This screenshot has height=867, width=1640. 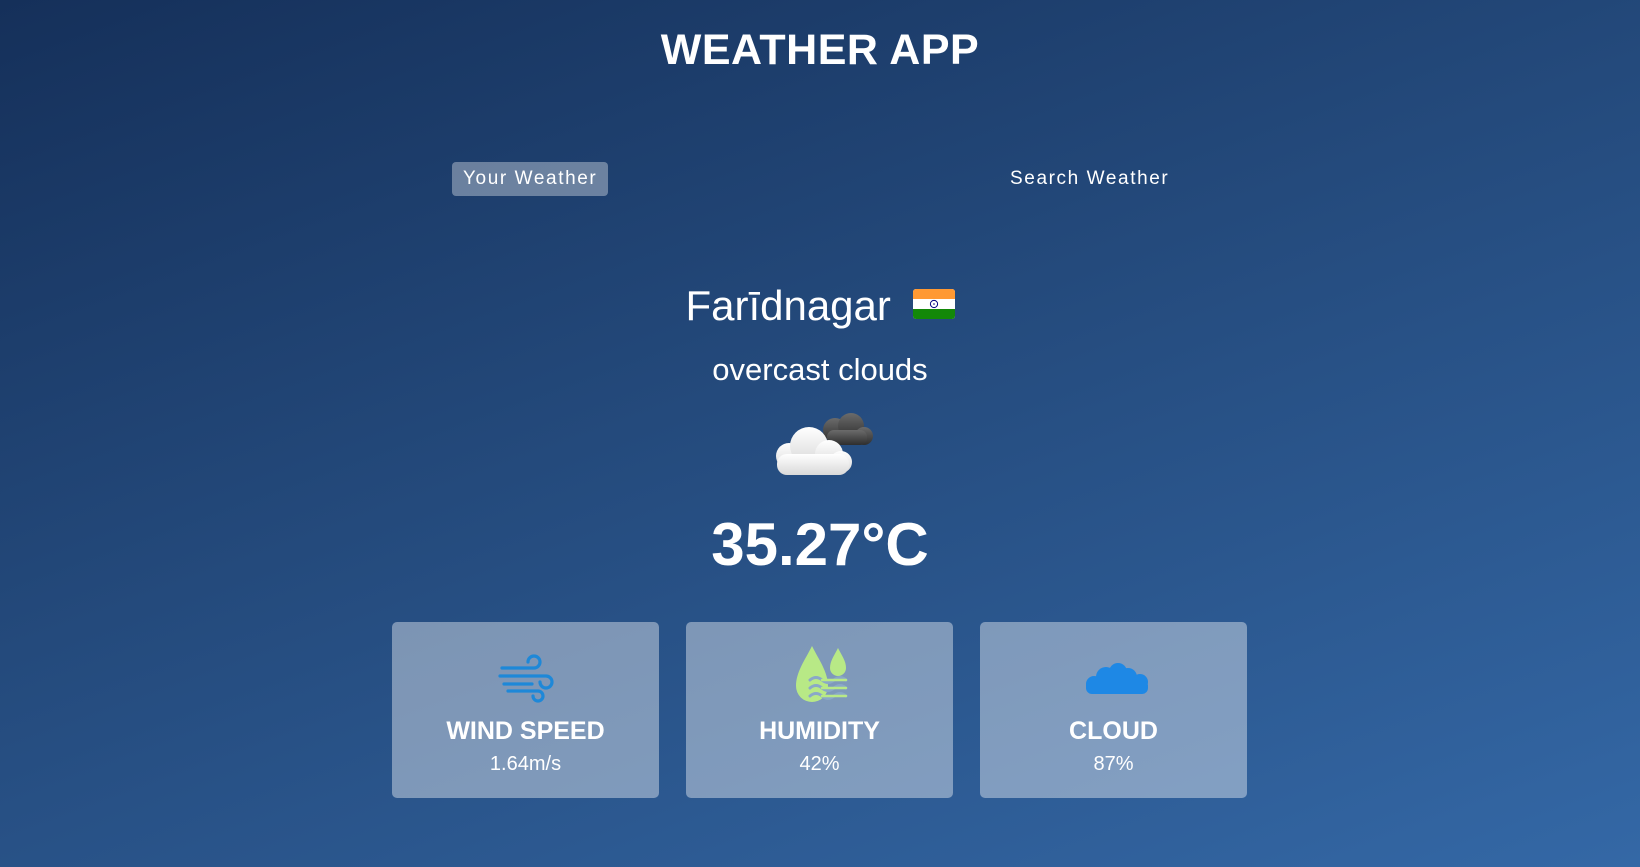 What do you see at coordinates (525, 710) in the screenshot?
I see `wind-speed-card: WIND SPEED 1.64m/s` at bounding box center [525, 710].